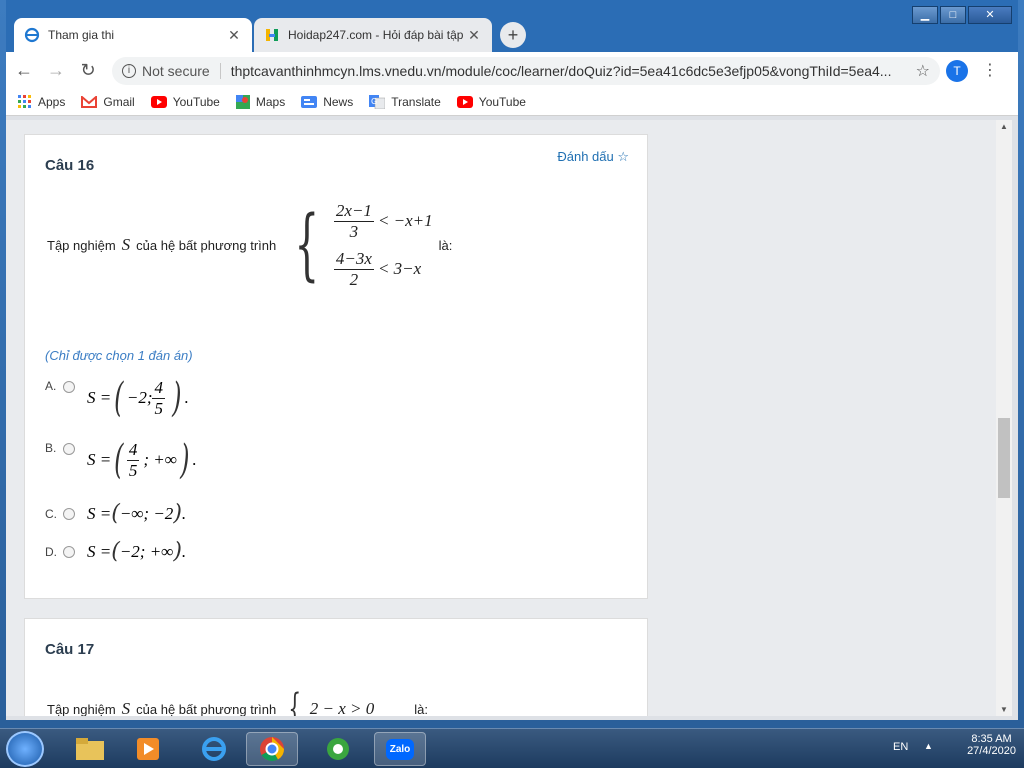 This screenshot has height=768, width=1024. Describe the element at coordinates (1004, 126) in the screenshot. I see `scroll-up-icon: ▲` at that location.